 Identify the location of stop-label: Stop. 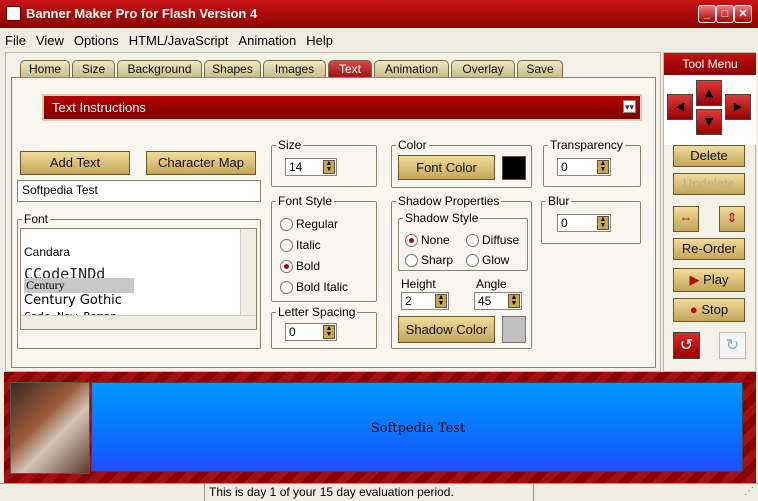
(715, 309).